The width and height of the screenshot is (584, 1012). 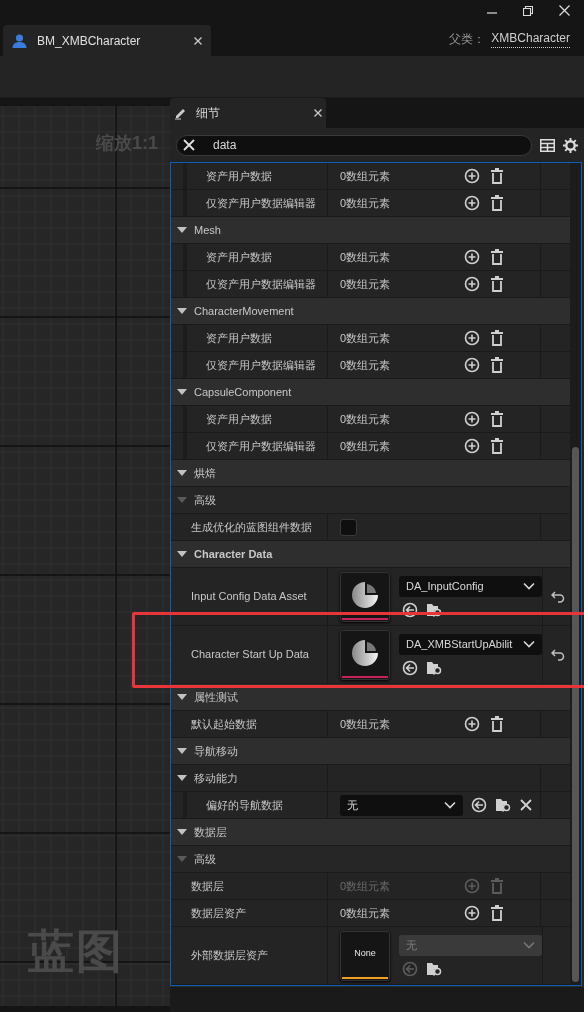 I want to click on category-header: CapsuleComponent, so click(x=370, y=392).